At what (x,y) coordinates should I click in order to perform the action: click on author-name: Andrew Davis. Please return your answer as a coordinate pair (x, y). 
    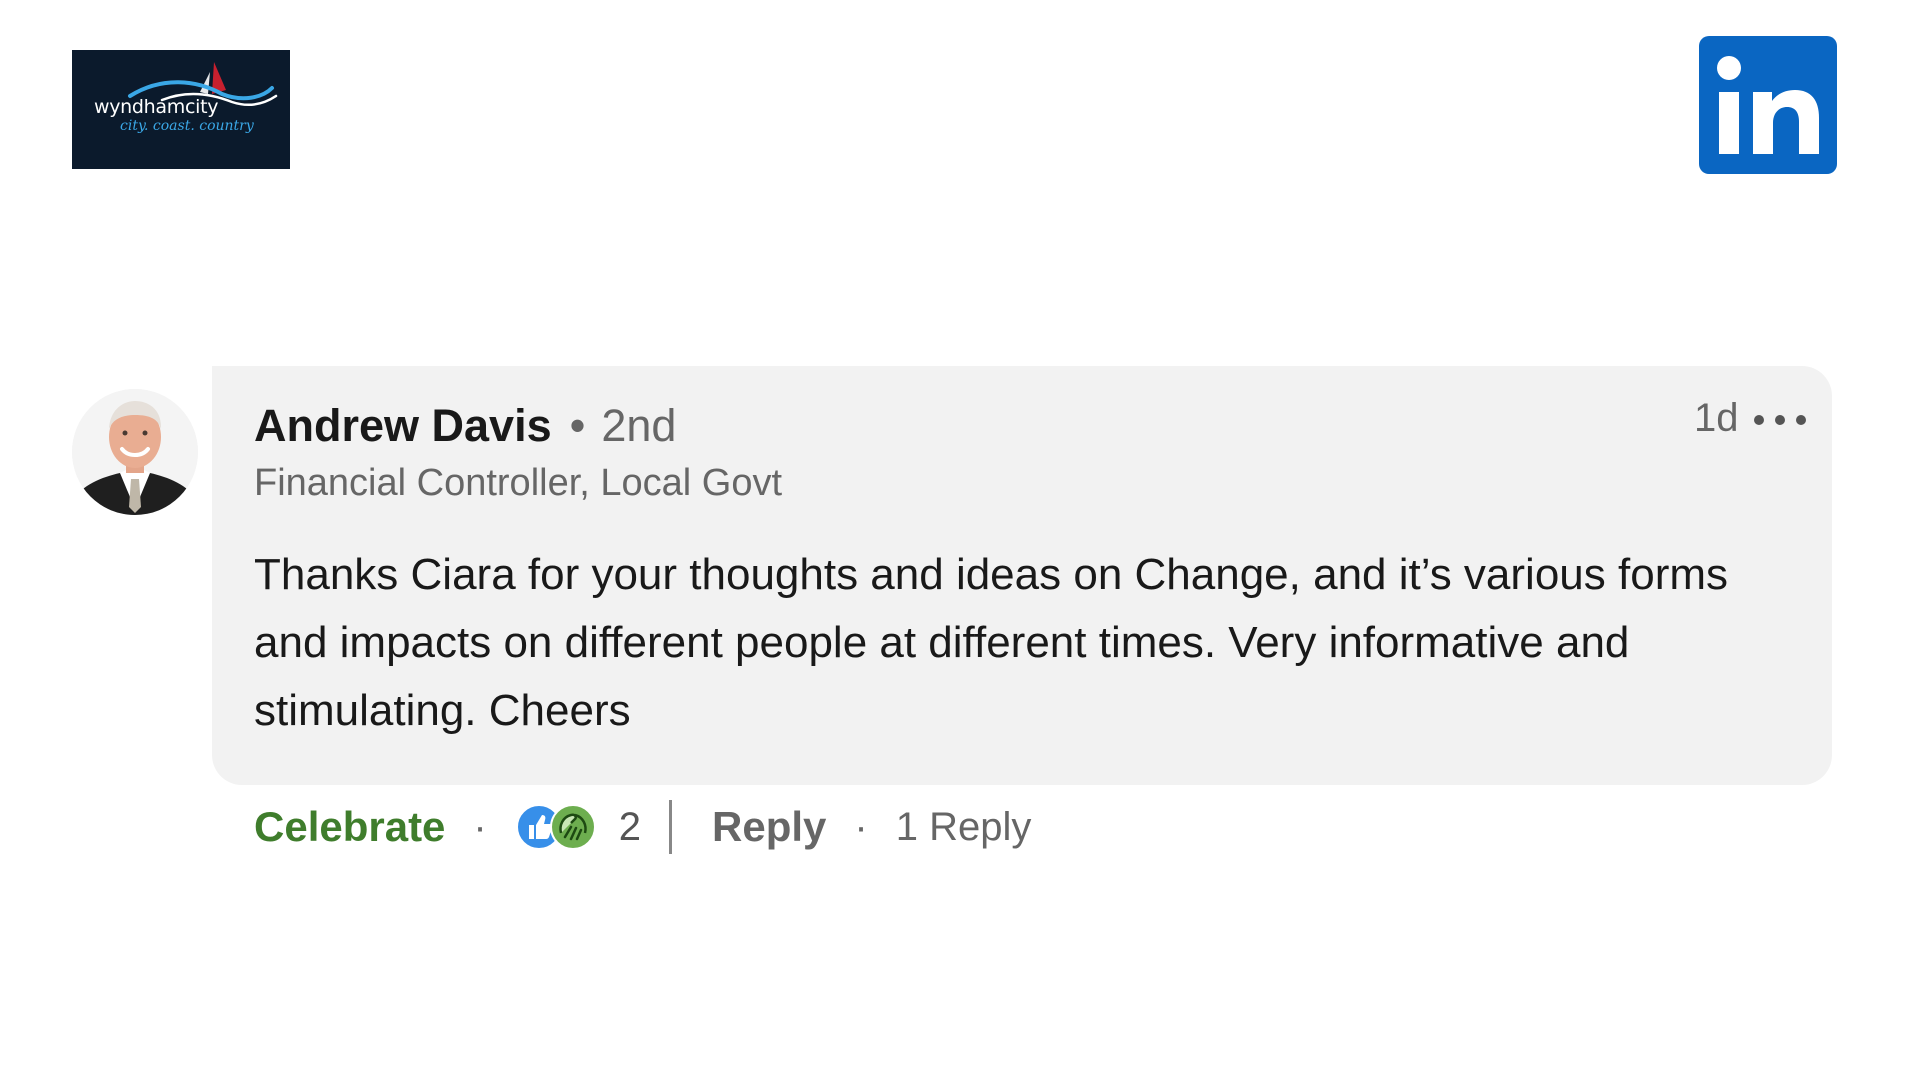
    Looking at the image, I should click on (403, 426).